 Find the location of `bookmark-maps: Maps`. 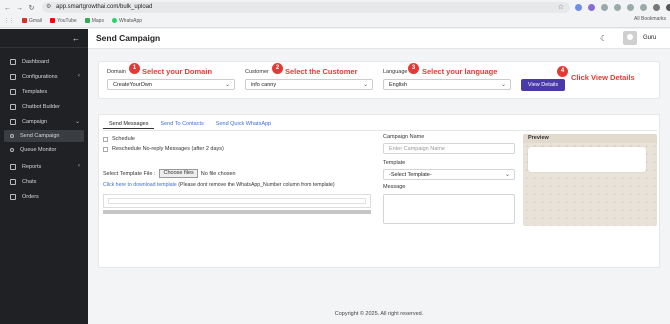

bookmark-maps: Maps is located at coordinates (94, 21).